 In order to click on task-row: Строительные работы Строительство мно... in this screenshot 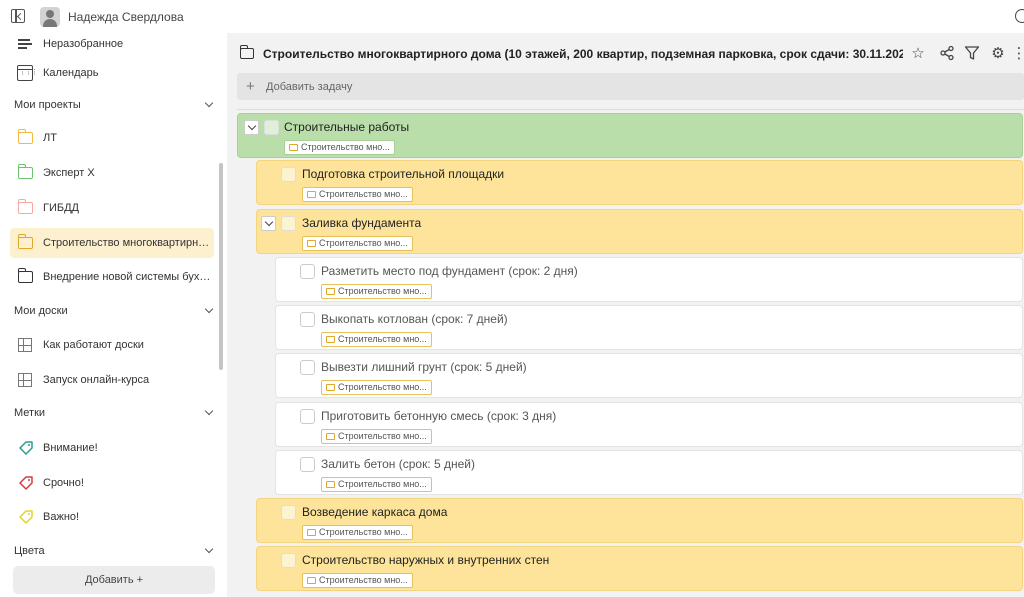, I will do `click(630, 135)`.